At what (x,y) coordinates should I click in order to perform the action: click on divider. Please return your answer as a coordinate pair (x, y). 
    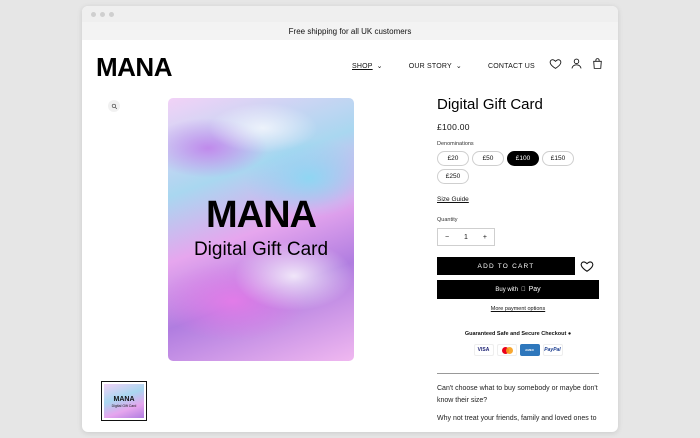
    Looking at the image, I should click on (518, 373).